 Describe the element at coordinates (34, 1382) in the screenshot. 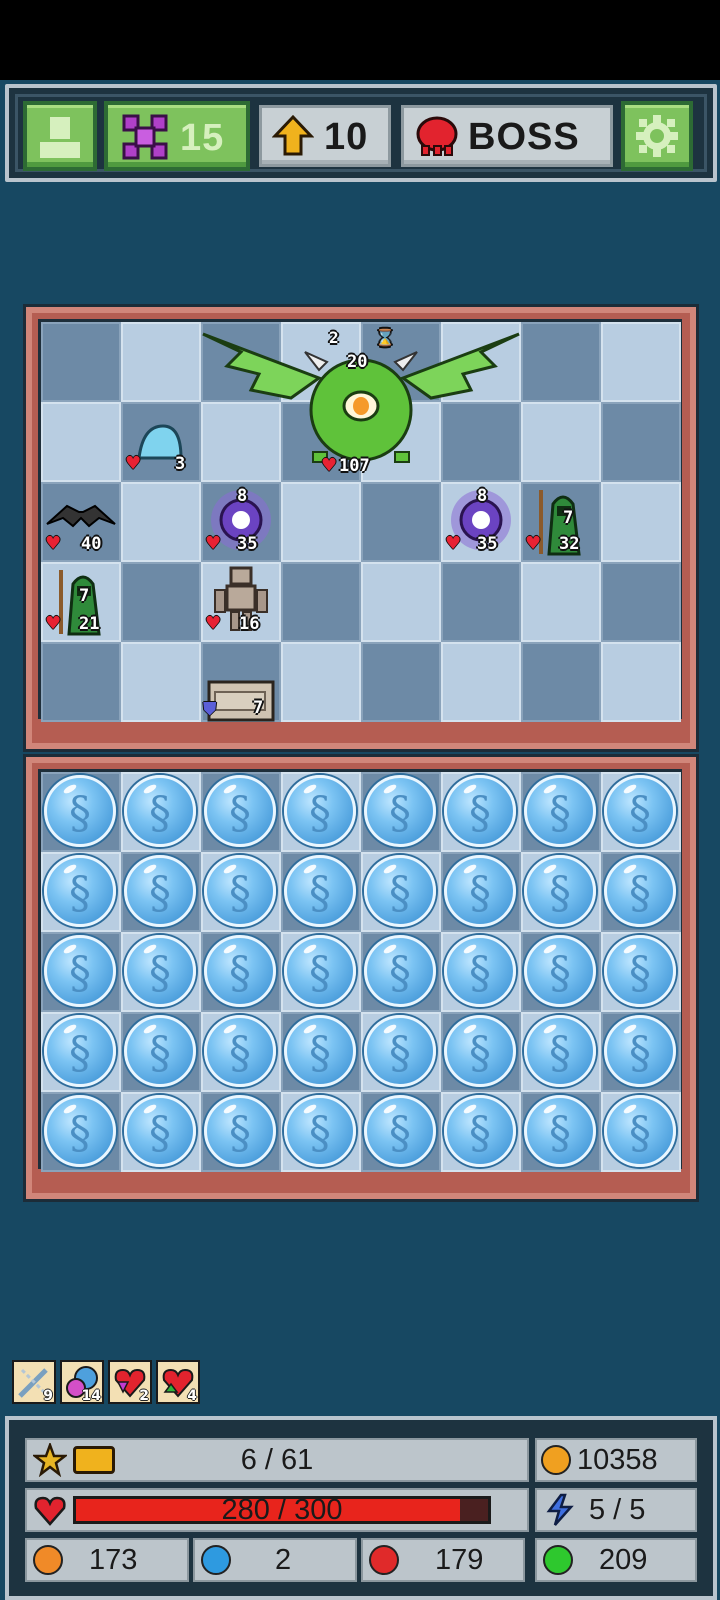

I see `sword-buff: 9` at that location.